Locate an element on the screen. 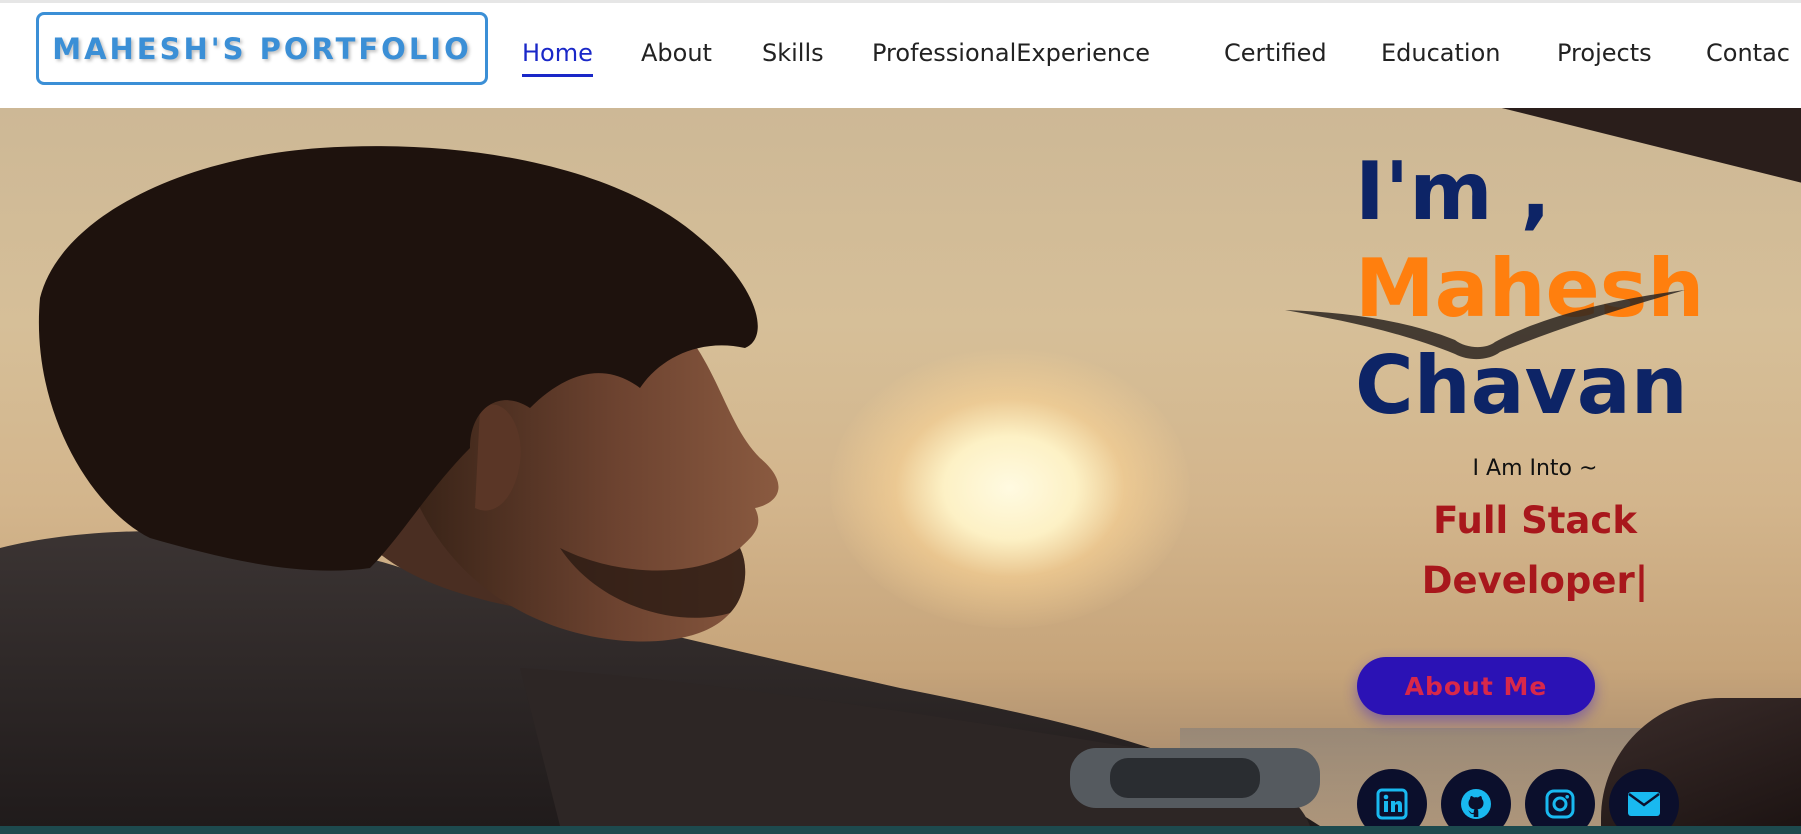  mail-icon is located at coordinates (1644, 804).